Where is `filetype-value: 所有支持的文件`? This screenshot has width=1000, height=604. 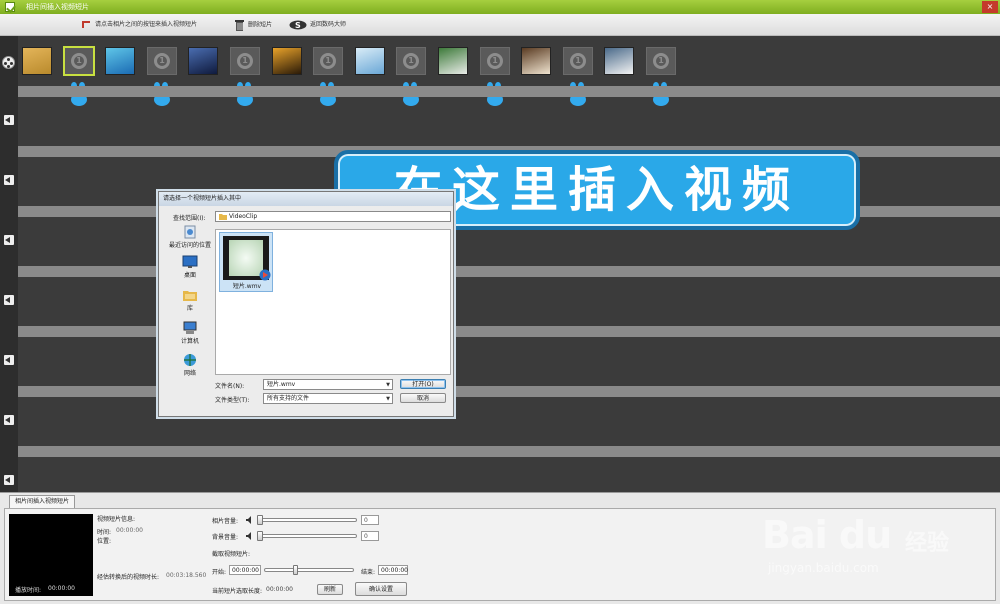 filetype-value: 所有支持的文件 is located at coordinates (288, 398).